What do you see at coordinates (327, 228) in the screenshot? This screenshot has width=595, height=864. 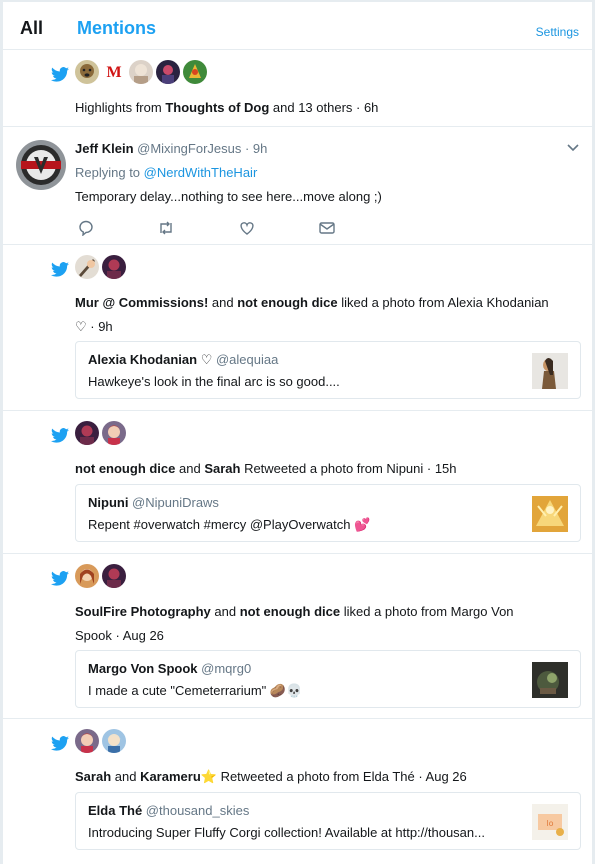 I see `direct-message-icon` at bounding box center [327, 228].